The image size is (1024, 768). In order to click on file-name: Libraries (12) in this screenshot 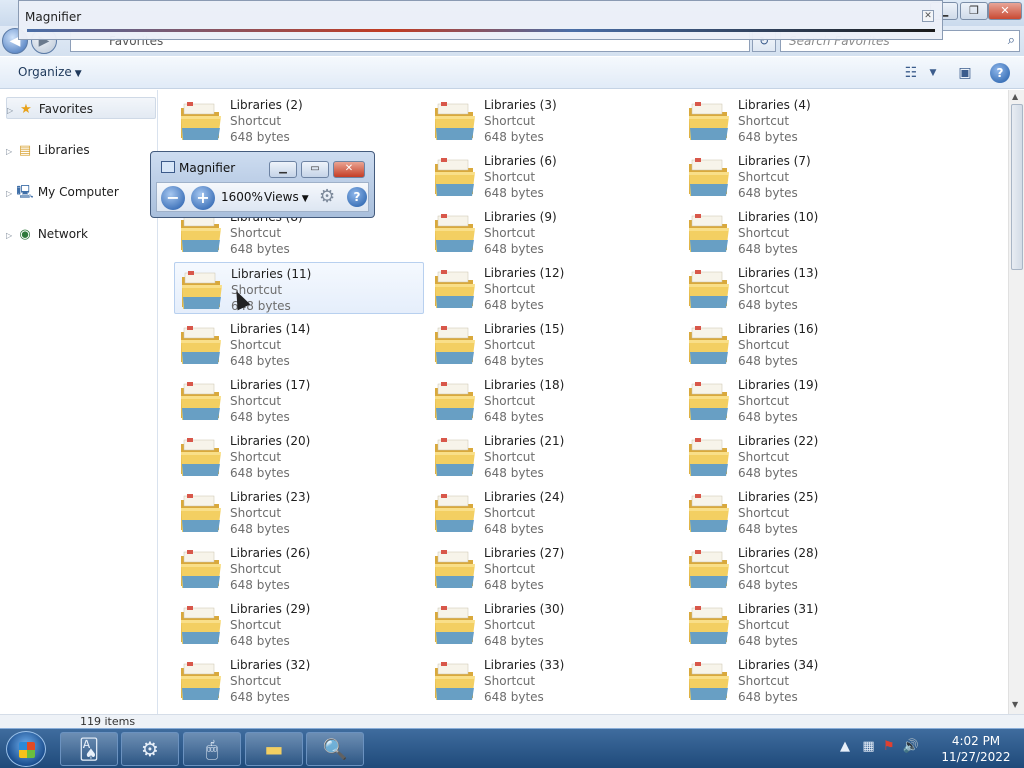, I will do `click(524, 273)`.